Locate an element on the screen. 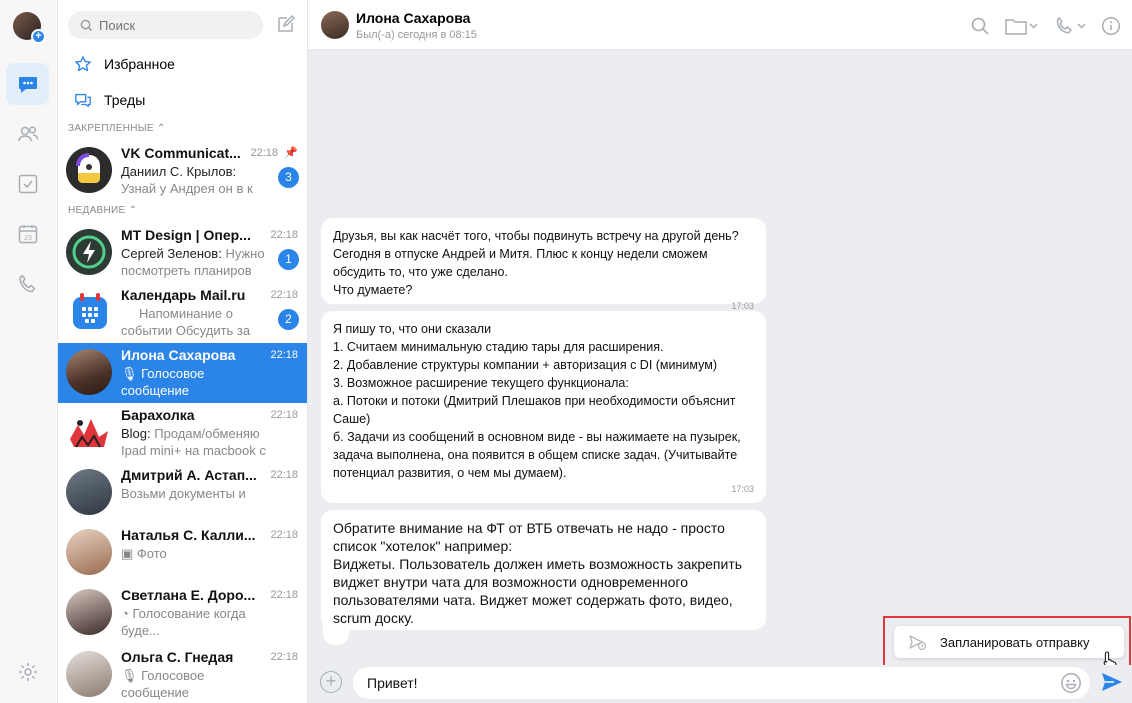  info-icon is located at coordinates (1111, 26).